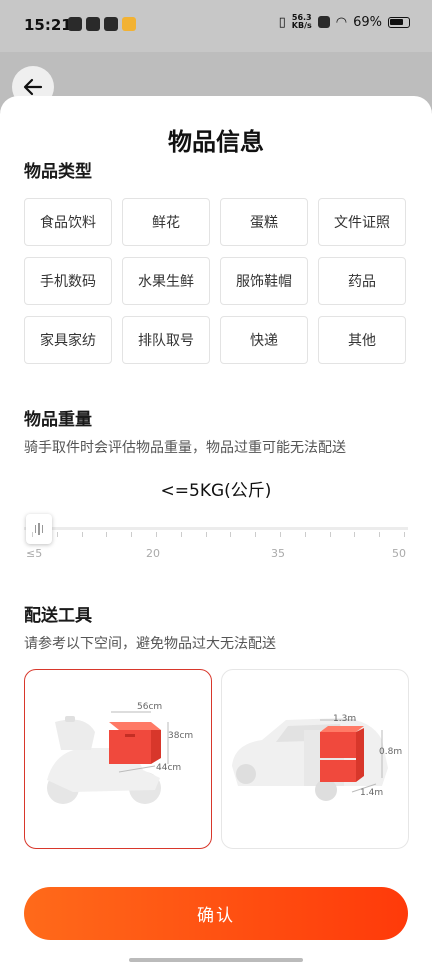 The height and width of the screenshot is (964, 432). What do you see at coordinates (323, 22) in the screenshot?
I see `nfc-icon` at bounding box center [323, 22].